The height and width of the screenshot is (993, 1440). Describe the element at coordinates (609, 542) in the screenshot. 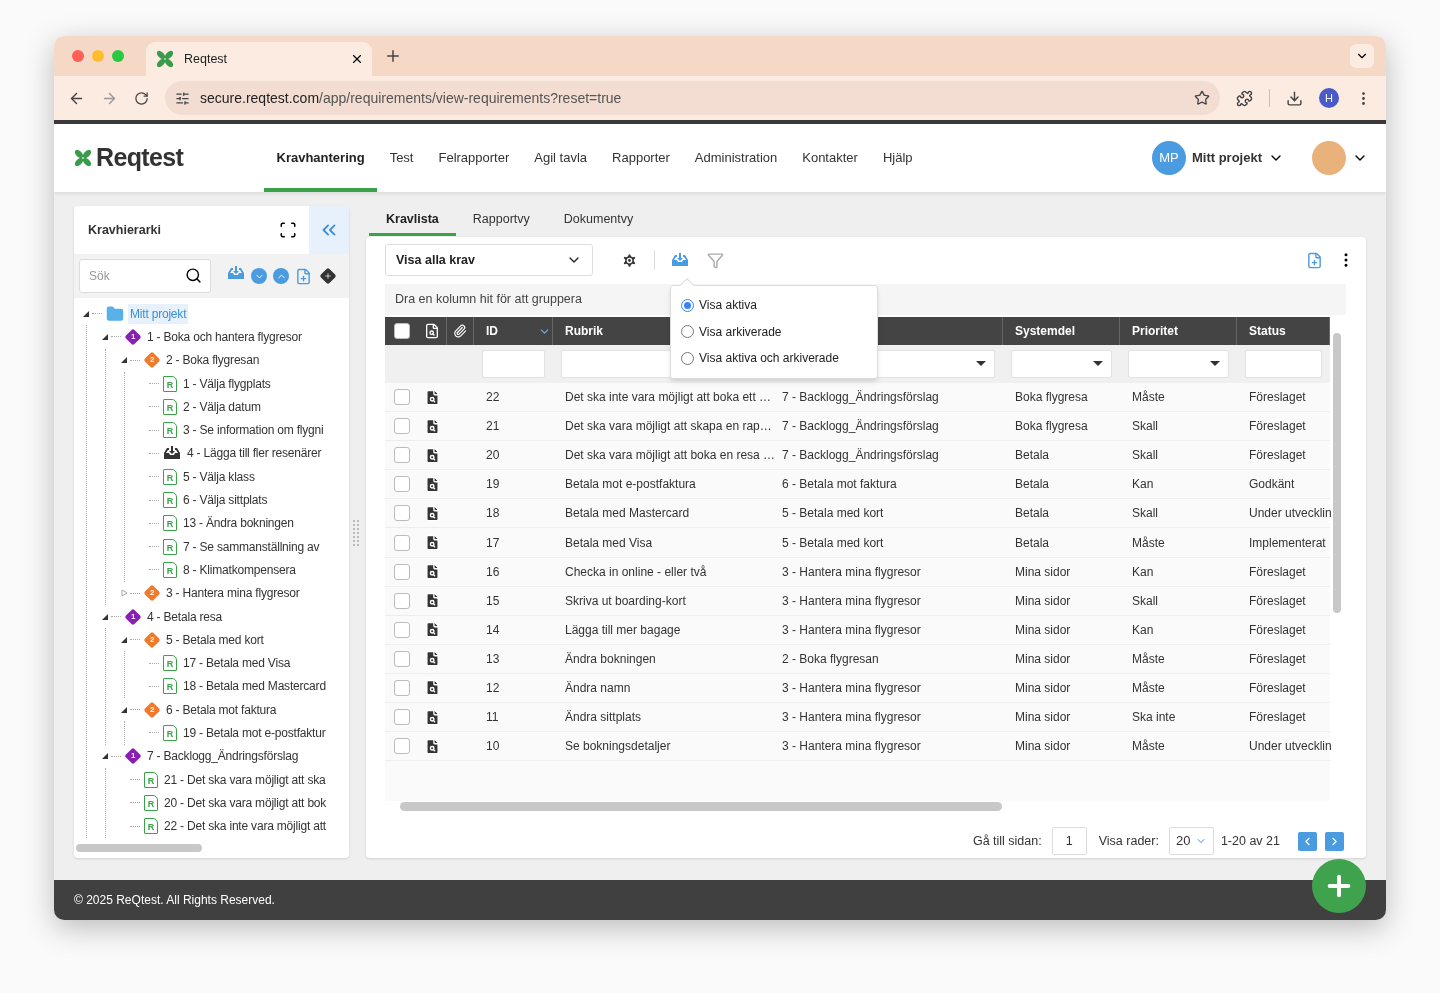

I see `table-cell: Betala med Visa` at that location.